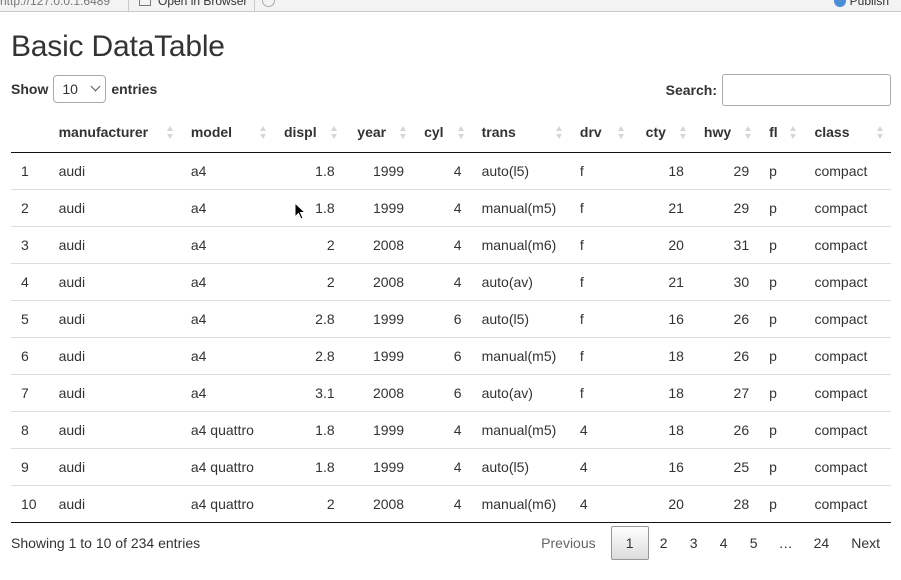 Image resolution: width=901 pixels, height=580 pixels. What do you see at coordinates (30, 318) in the screenshot?
I see `cell-index: 5` at bounding box center [30, 318].